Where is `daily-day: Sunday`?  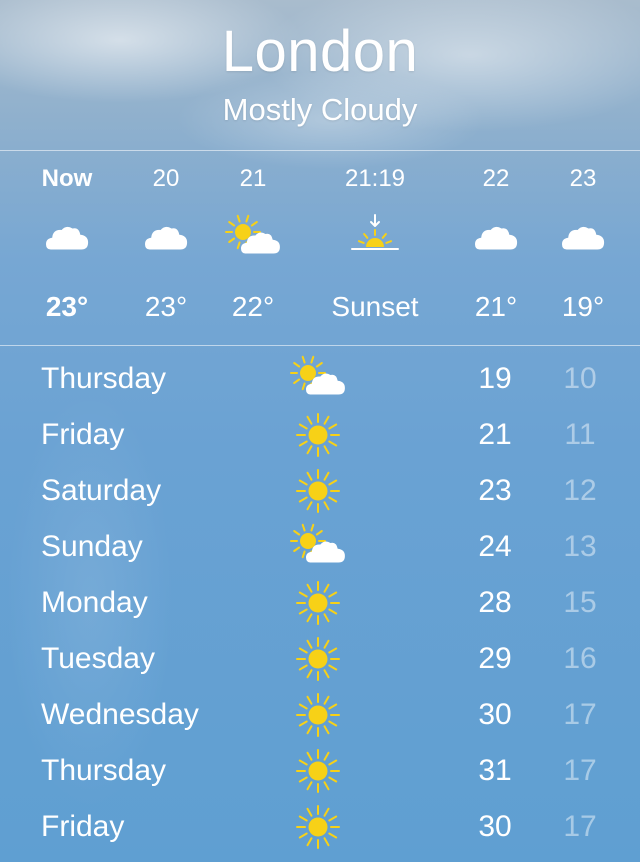 daily-day: Sunday is located at coordinates (92, 546).